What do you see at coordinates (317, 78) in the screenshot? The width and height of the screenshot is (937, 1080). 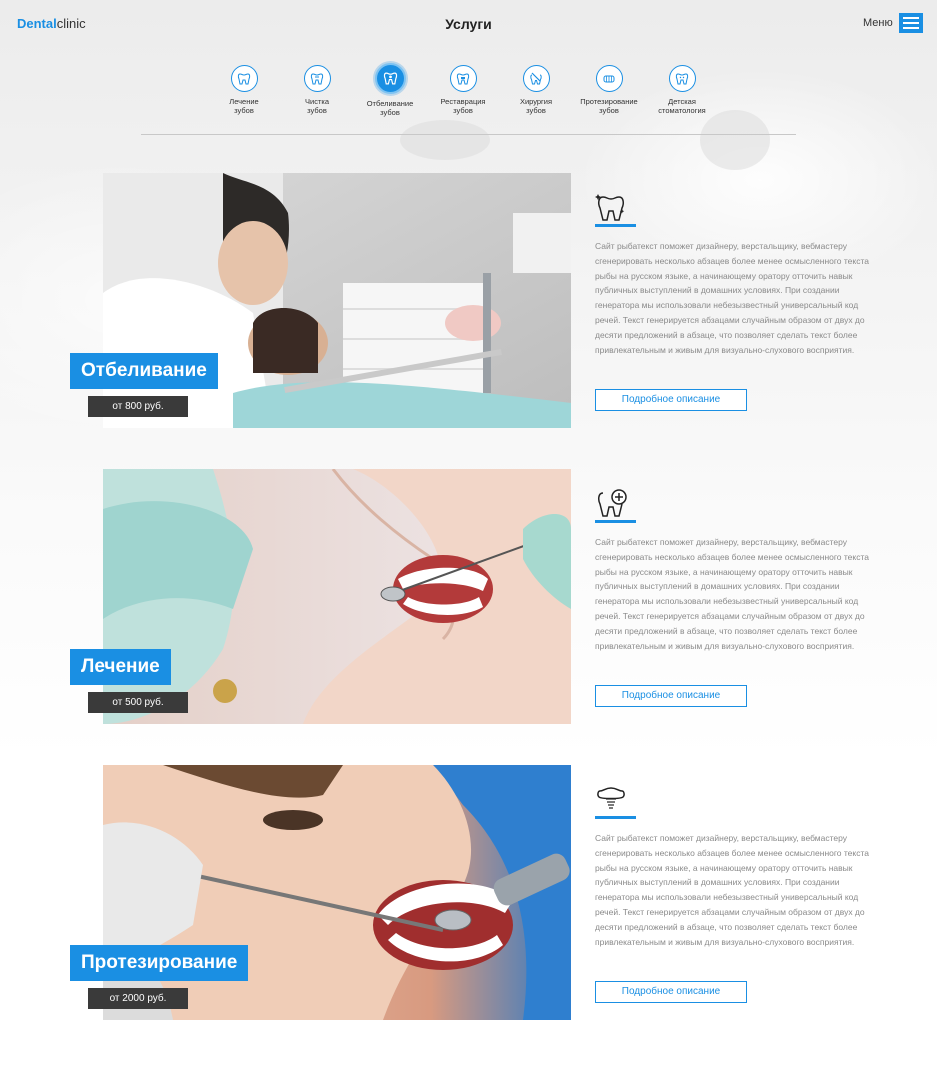 I see `tooth-brush-icon` at bounding box center [317, 78].